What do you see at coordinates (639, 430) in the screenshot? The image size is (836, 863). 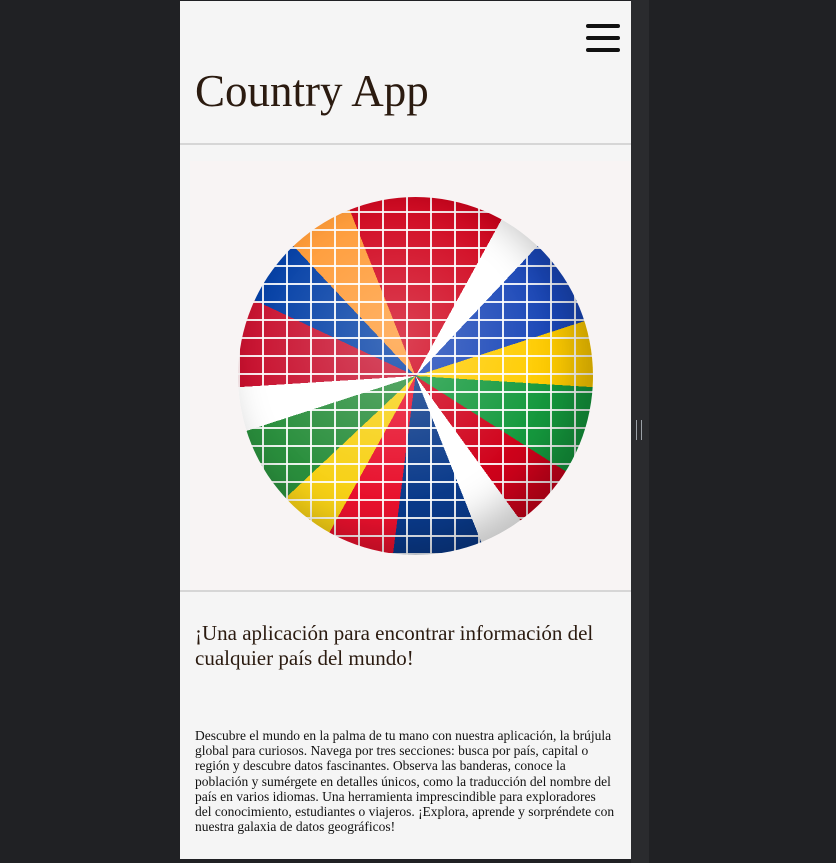 I see `resize-handle` at bounding box center [639, 430].